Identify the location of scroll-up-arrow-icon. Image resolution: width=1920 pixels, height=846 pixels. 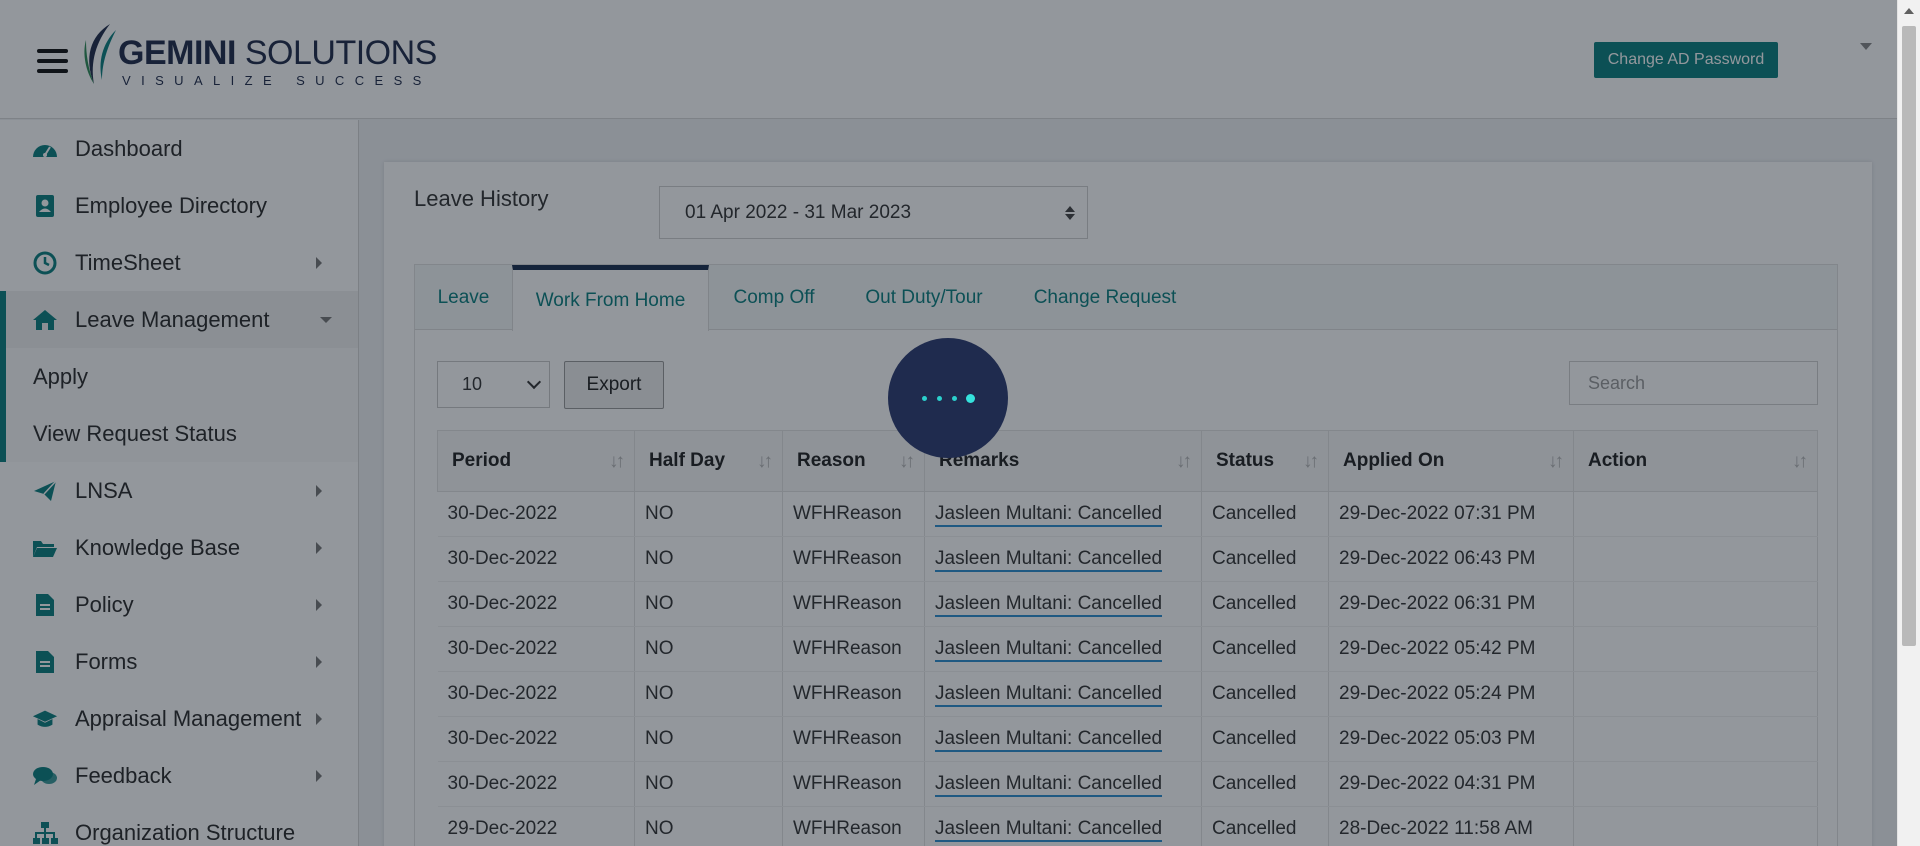
(1909, 11).